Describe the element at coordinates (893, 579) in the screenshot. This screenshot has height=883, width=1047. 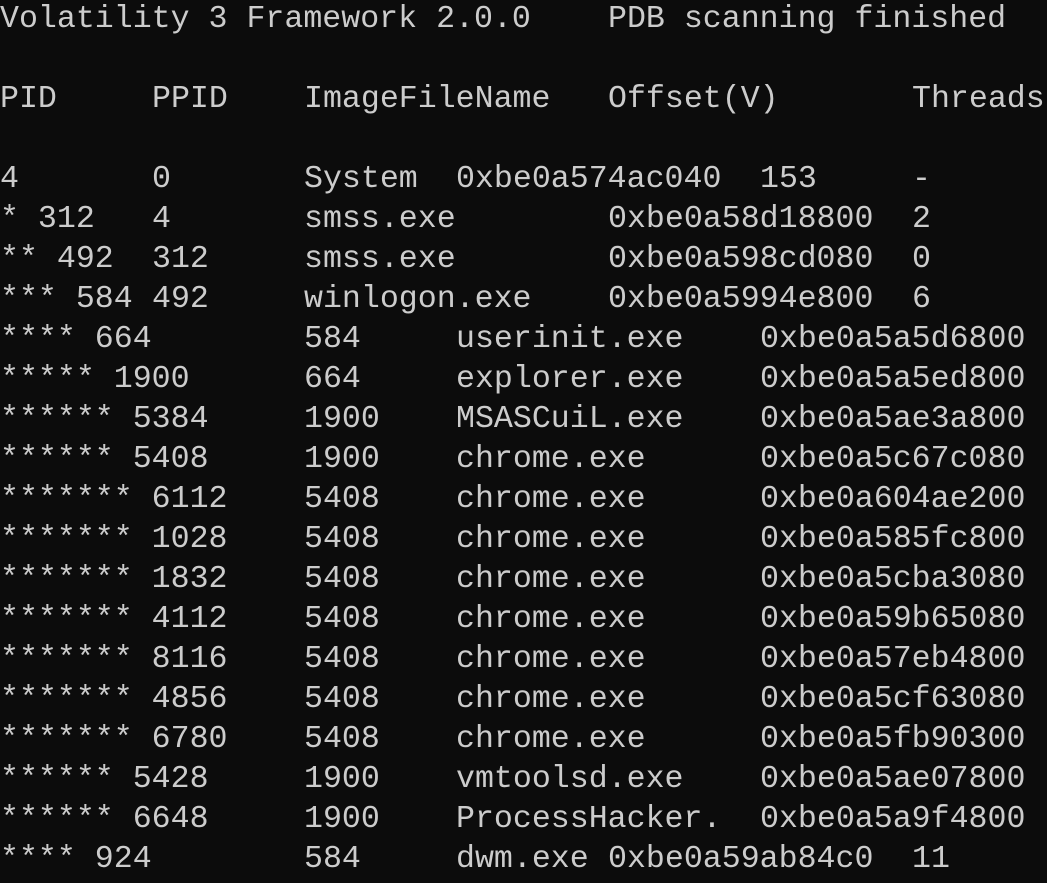
I see `process-offset: 0xbe0a5cba3080` at that location.